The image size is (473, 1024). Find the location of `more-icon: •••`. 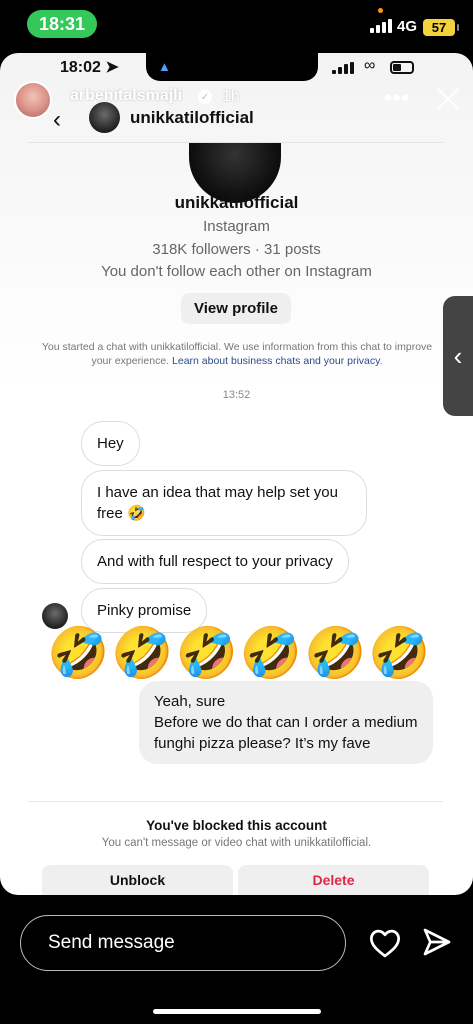

more-icon: ••• is located at coordinates (397, 98).